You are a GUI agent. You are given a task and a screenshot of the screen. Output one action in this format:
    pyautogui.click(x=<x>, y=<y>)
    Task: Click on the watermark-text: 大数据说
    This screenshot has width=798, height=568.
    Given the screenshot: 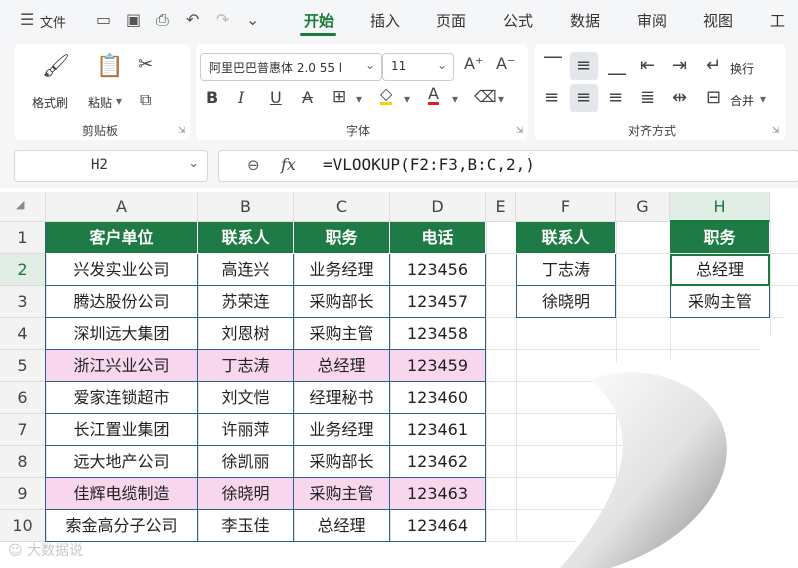 What is the action you would take?
    pyautogui.click(x=55, y=551)
    